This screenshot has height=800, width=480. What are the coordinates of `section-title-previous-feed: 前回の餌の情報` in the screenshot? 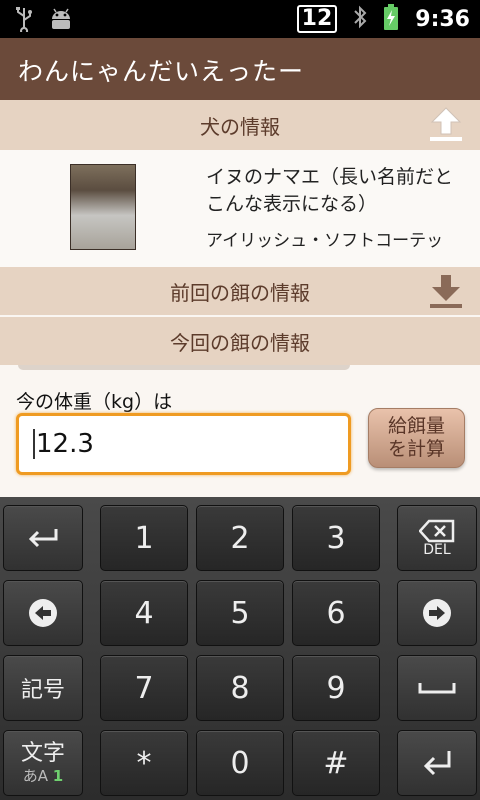 It's located at (240, 292).